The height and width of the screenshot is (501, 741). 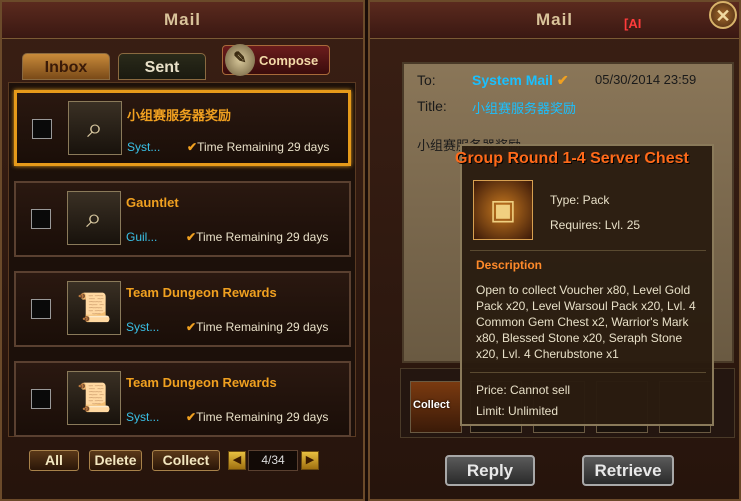 I want to click on compose-button: ✎ Compose, so click(x=276, y=60).